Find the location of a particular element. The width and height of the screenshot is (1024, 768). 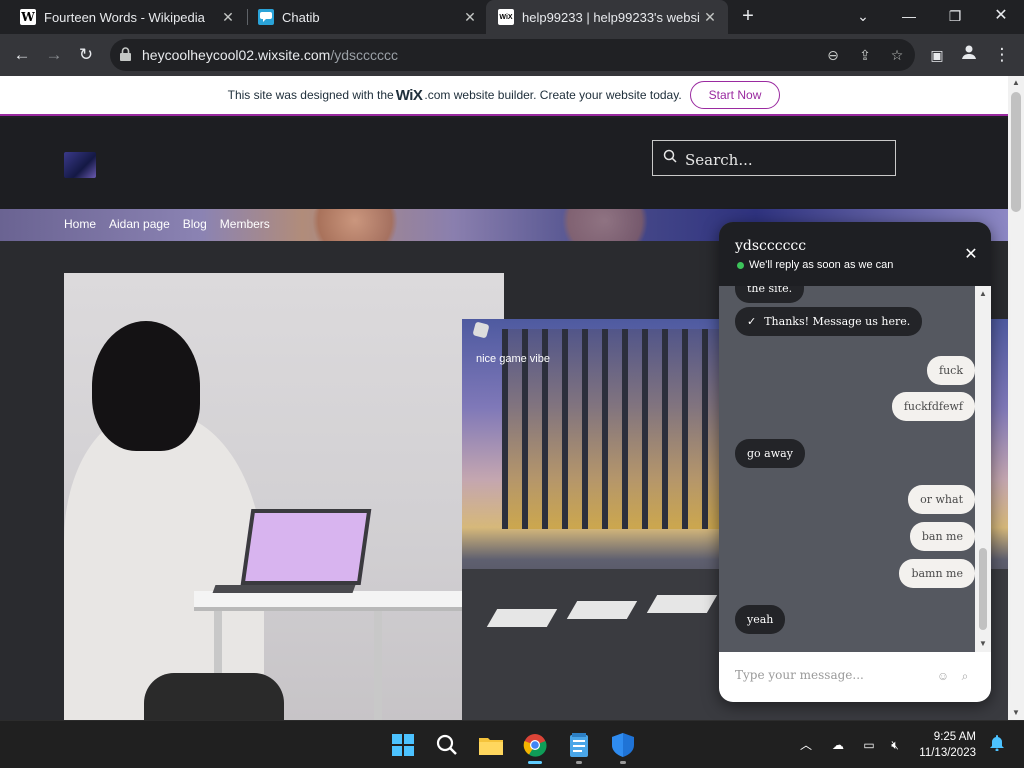

outgoing-message: ban me is located at coordinates (942, 536).